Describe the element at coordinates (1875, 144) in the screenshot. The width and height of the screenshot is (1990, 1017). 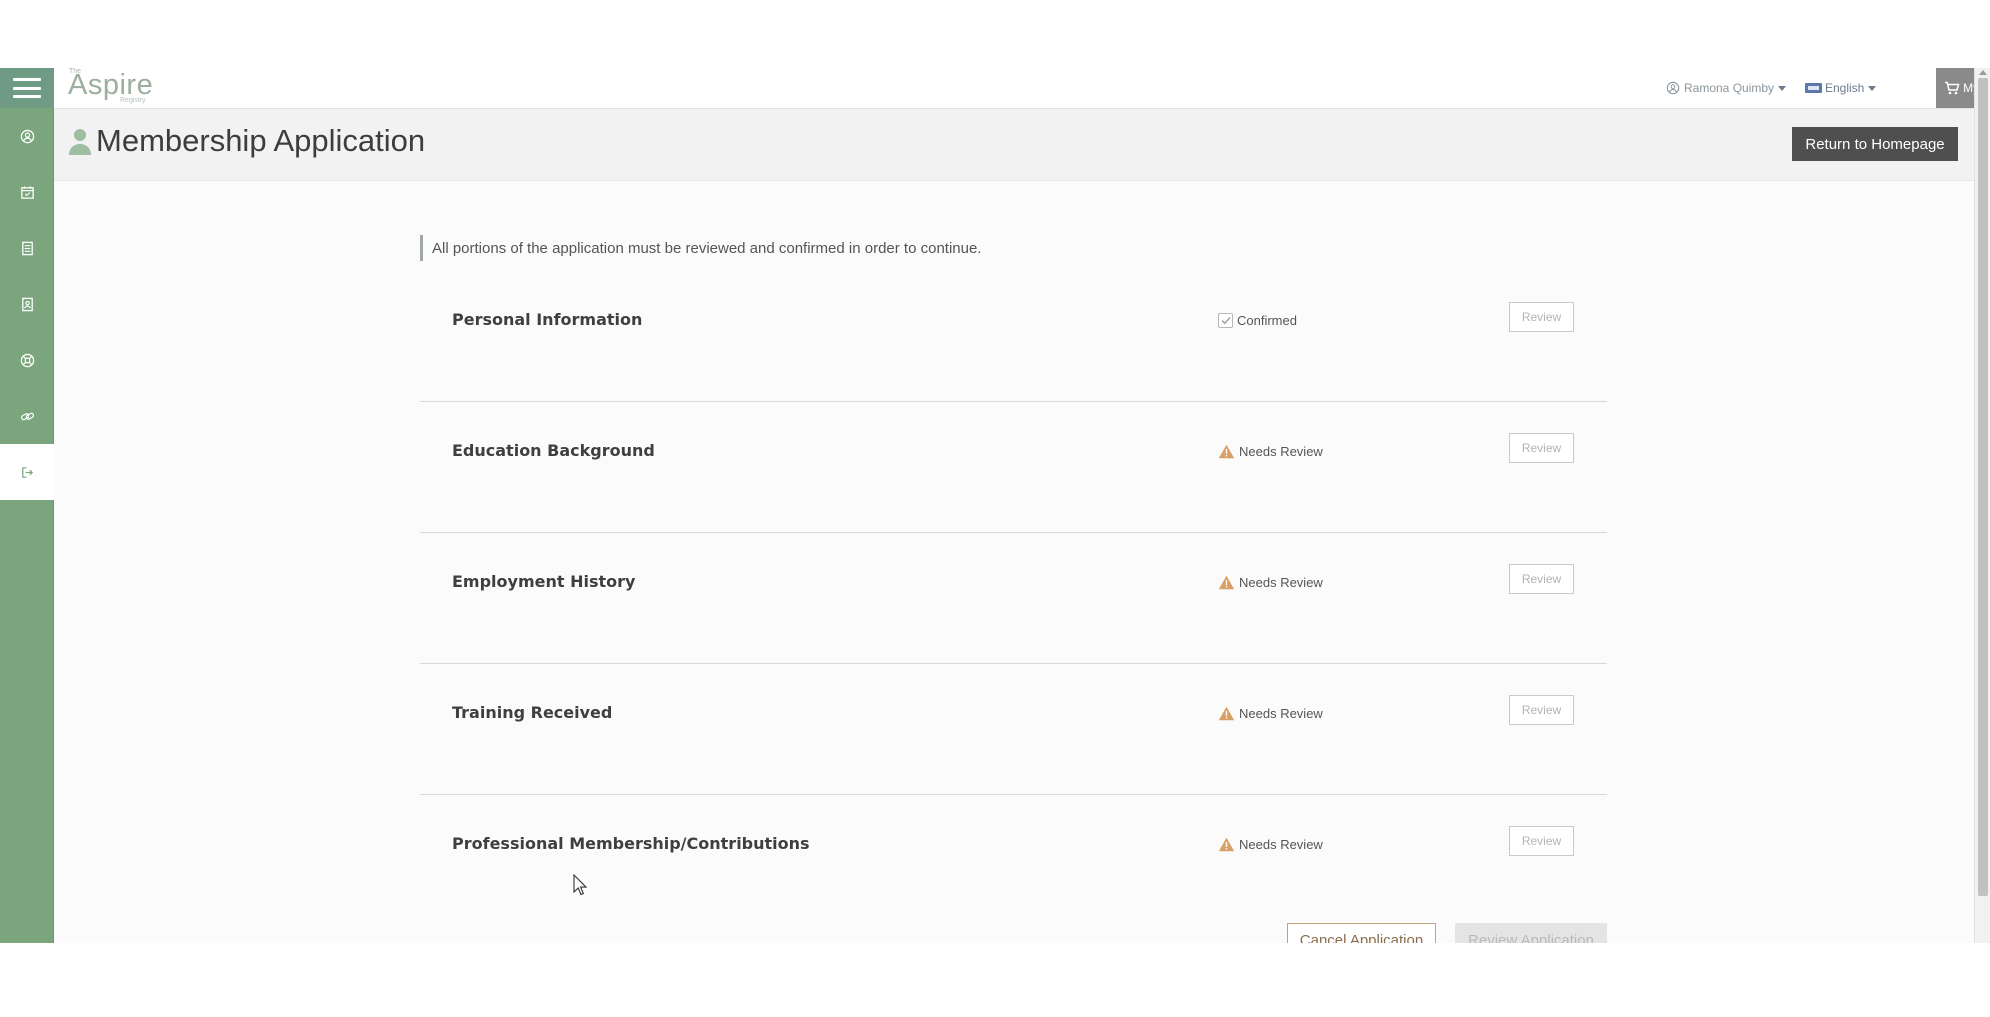
I see `return-to-homepage-button: Return to Homepage` at that location.